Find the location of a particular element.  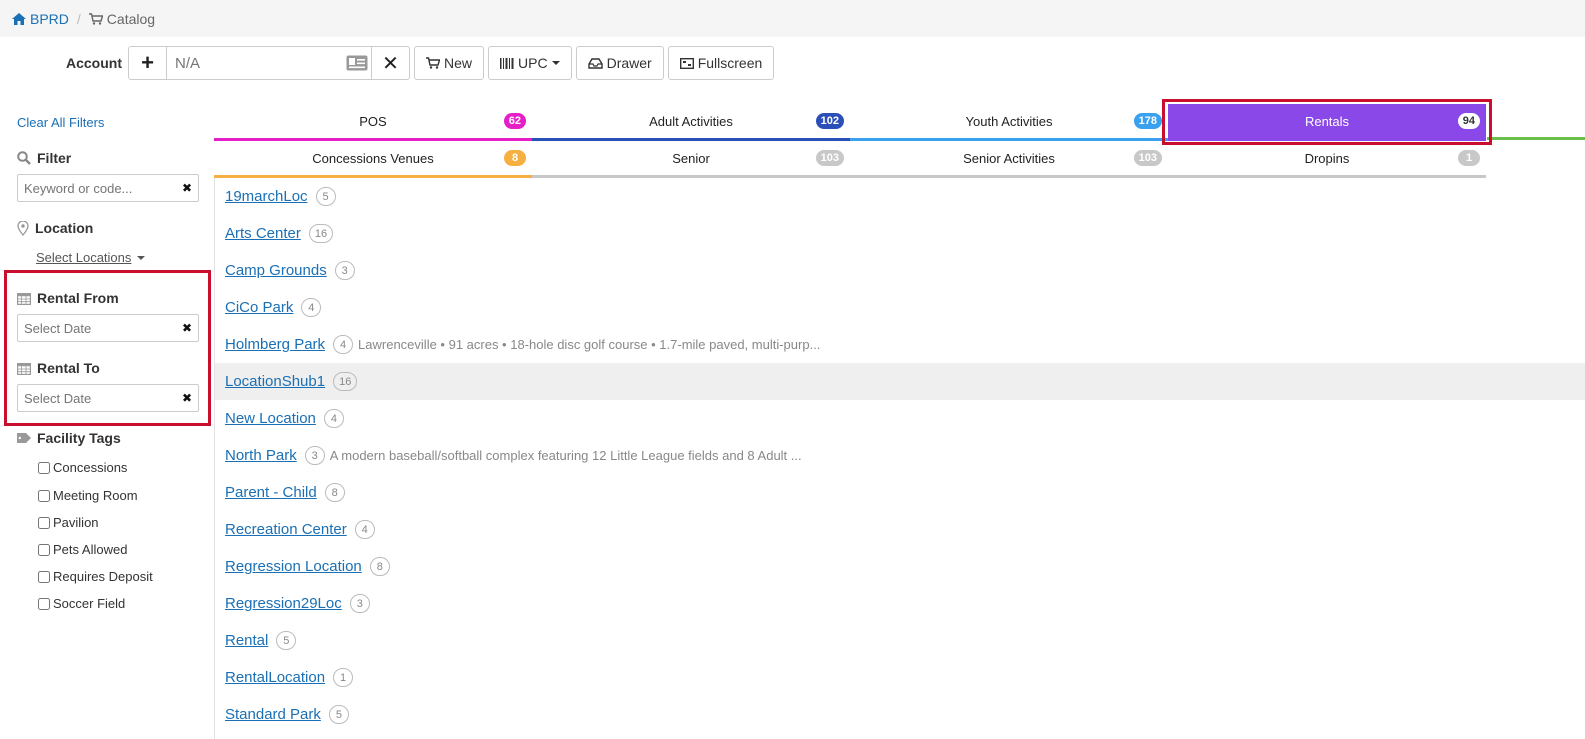

breadcrumb-current: Catalog is located at coordinates (122, 18).